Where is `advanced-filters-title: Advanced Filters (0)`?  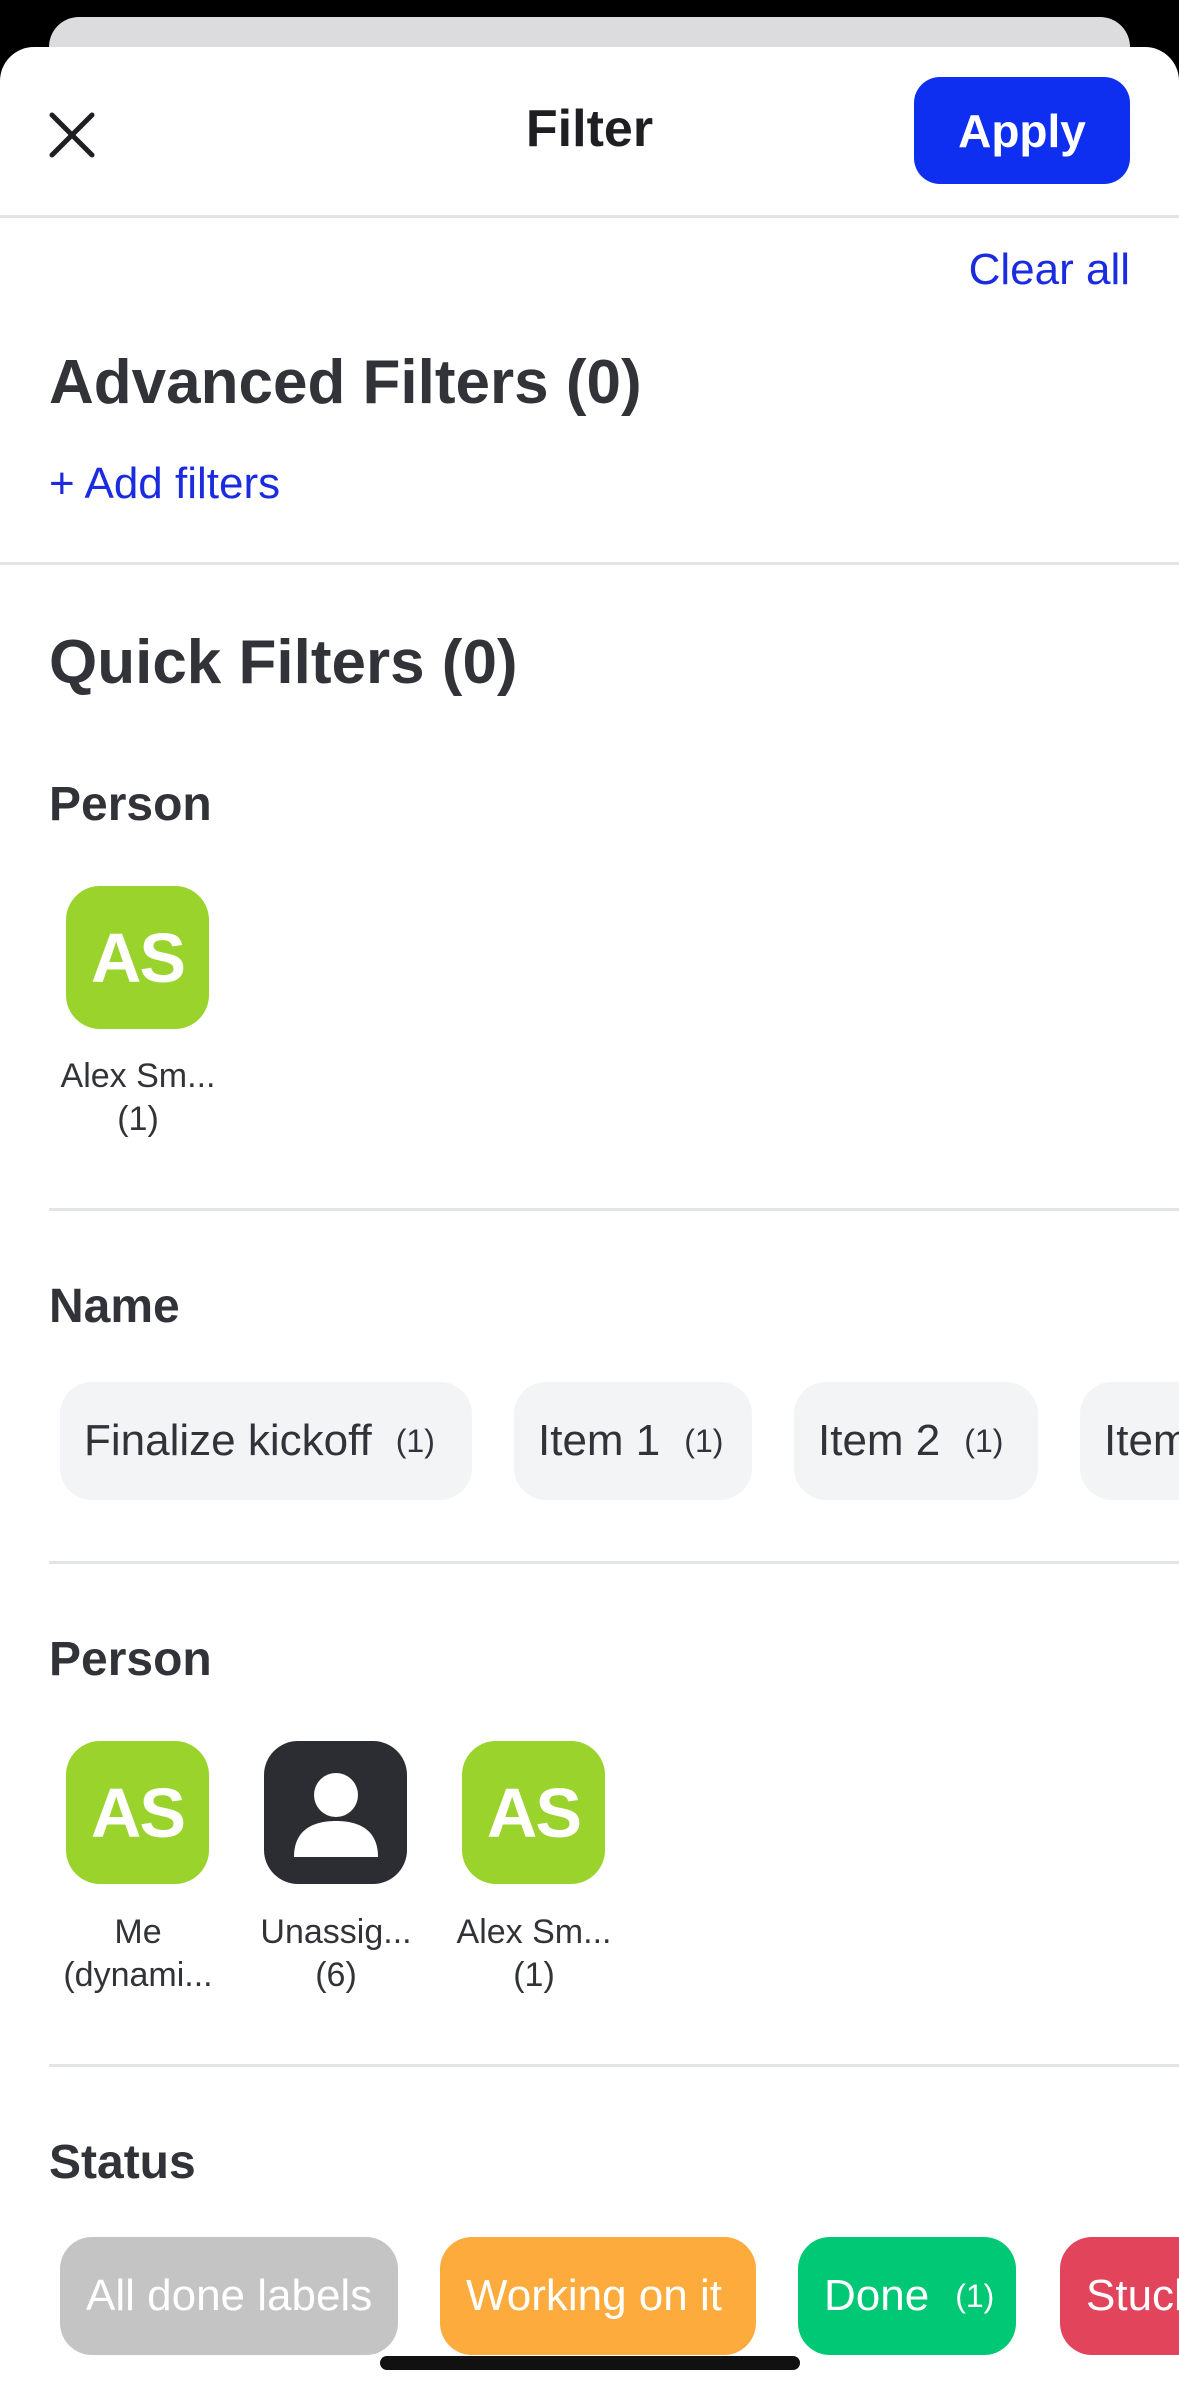
advanced-filters-title: Advanced Filters (0) is located at coordinates (345, 382).